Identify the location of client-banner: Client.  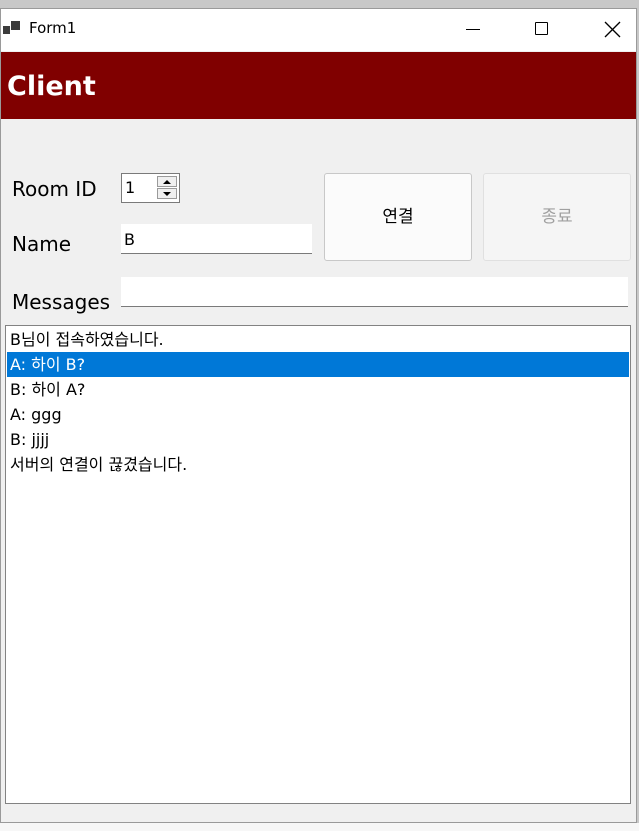
(318, 85).